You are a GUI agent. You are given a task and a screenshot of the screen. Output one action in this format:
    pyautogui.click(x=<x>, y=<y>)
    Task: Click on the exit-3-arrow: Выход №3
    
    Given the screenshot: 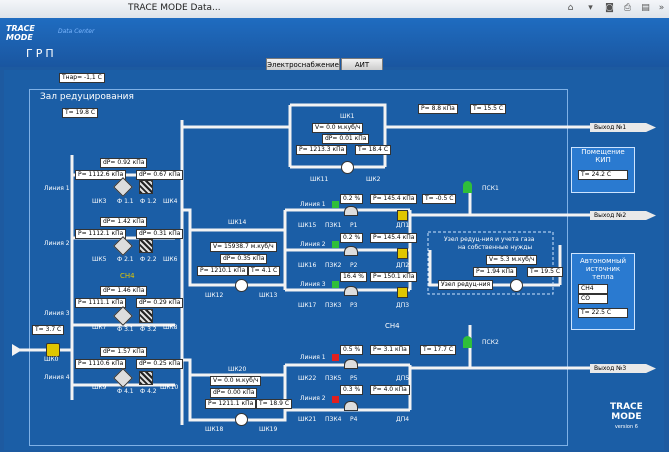 What is the action you would take?
    pyautogui.click(x=623, y=368)
    